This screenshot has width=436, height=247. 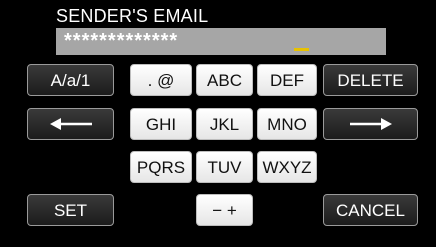 I want to click on cancel-button: CANCEL, so click(x=370, y=210).